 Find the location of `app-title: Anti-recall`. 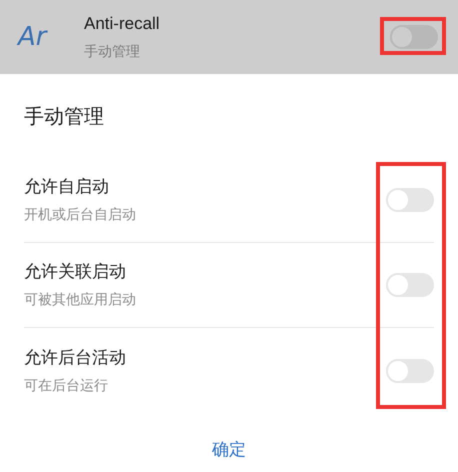

app-title: Anti-recall is located at coordinates (122, 24).